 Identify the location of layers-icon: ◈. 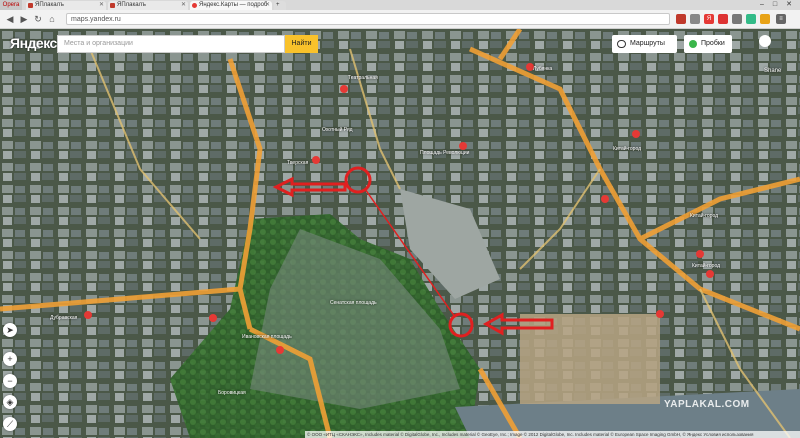
(10, 402).